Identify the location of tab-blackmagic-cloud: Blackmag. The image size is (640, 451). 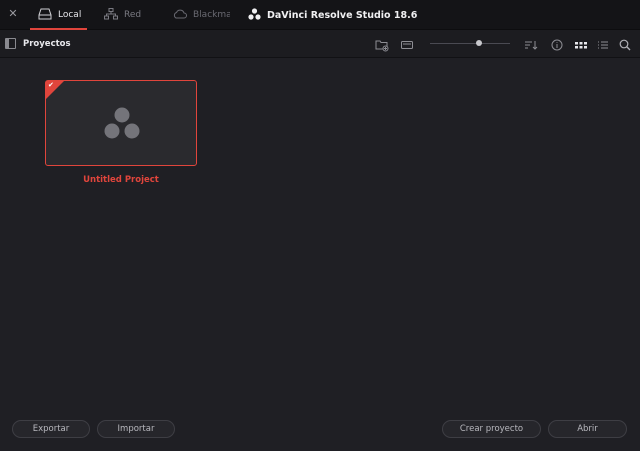
(201, 15).